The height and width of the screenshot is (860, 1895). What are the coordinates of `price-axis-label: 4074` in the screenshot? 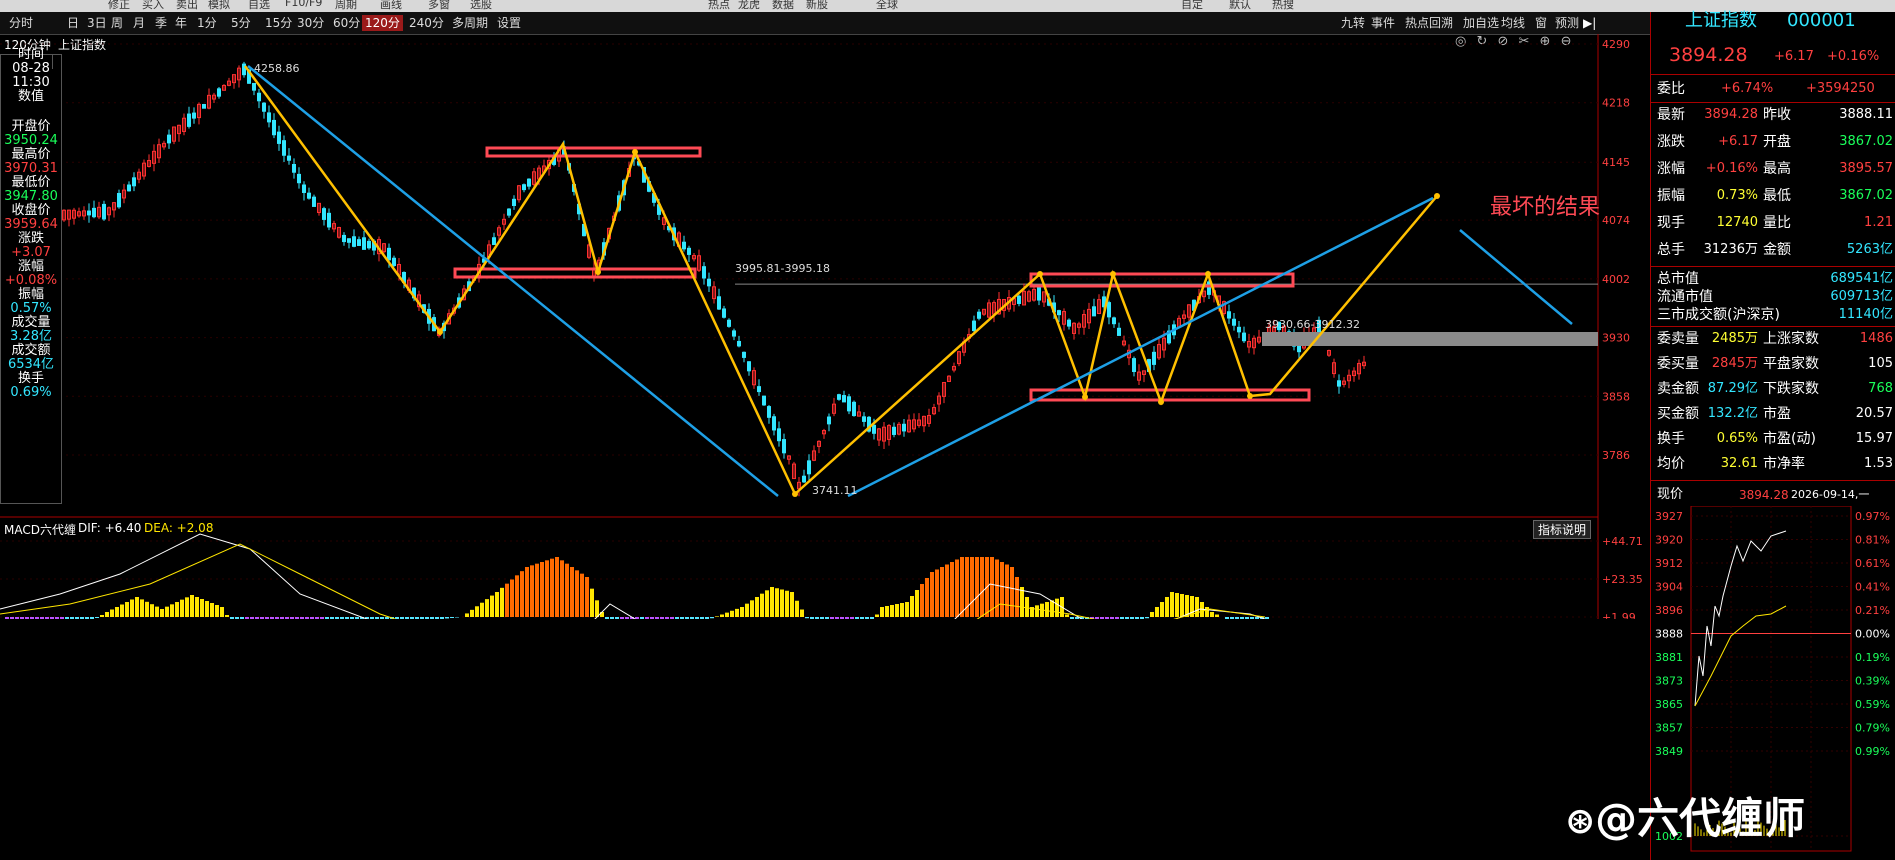 It's located at (1616, 220).